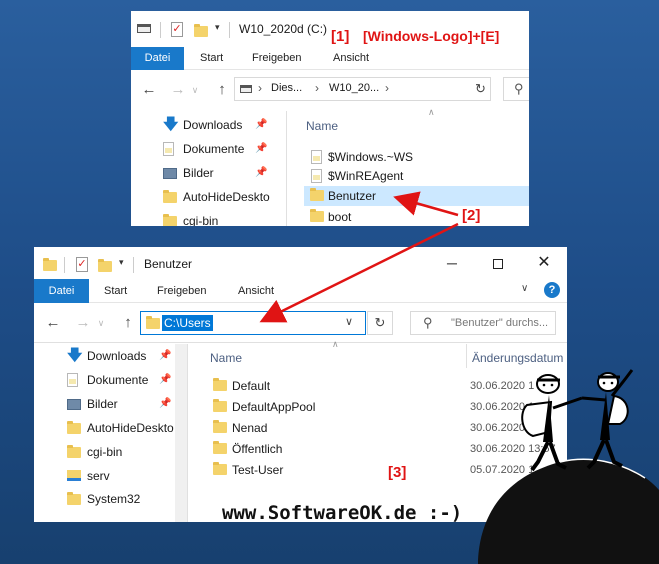  I want to click on arrow-to-address, so click(359, 272).